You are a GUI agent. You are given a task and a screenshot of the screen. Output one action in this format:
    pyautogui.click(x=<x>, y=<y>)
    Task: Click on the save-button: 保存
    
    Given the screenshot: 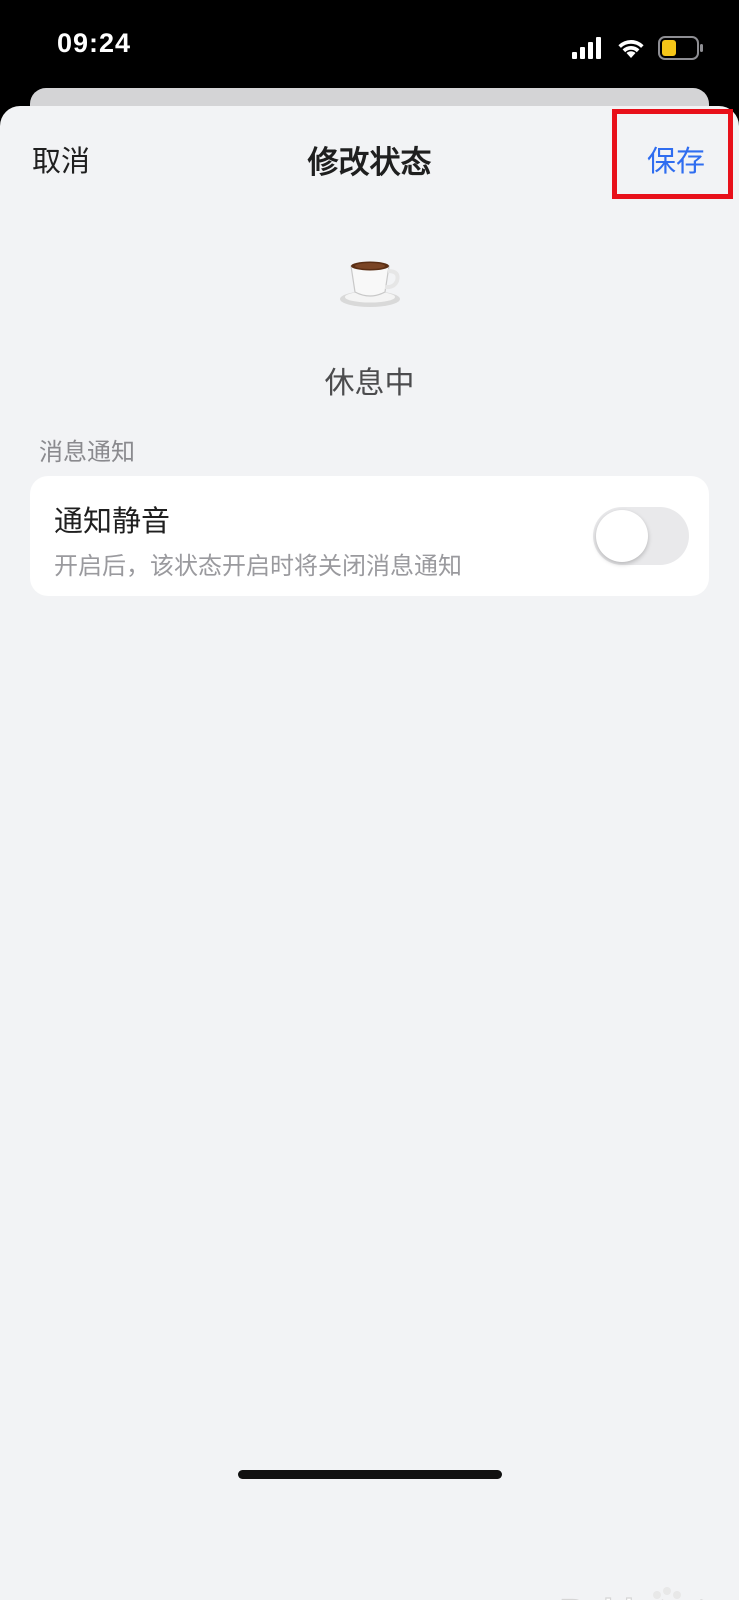 What is the action you would take?
    pyautogui.click(x=676, y=159)
    